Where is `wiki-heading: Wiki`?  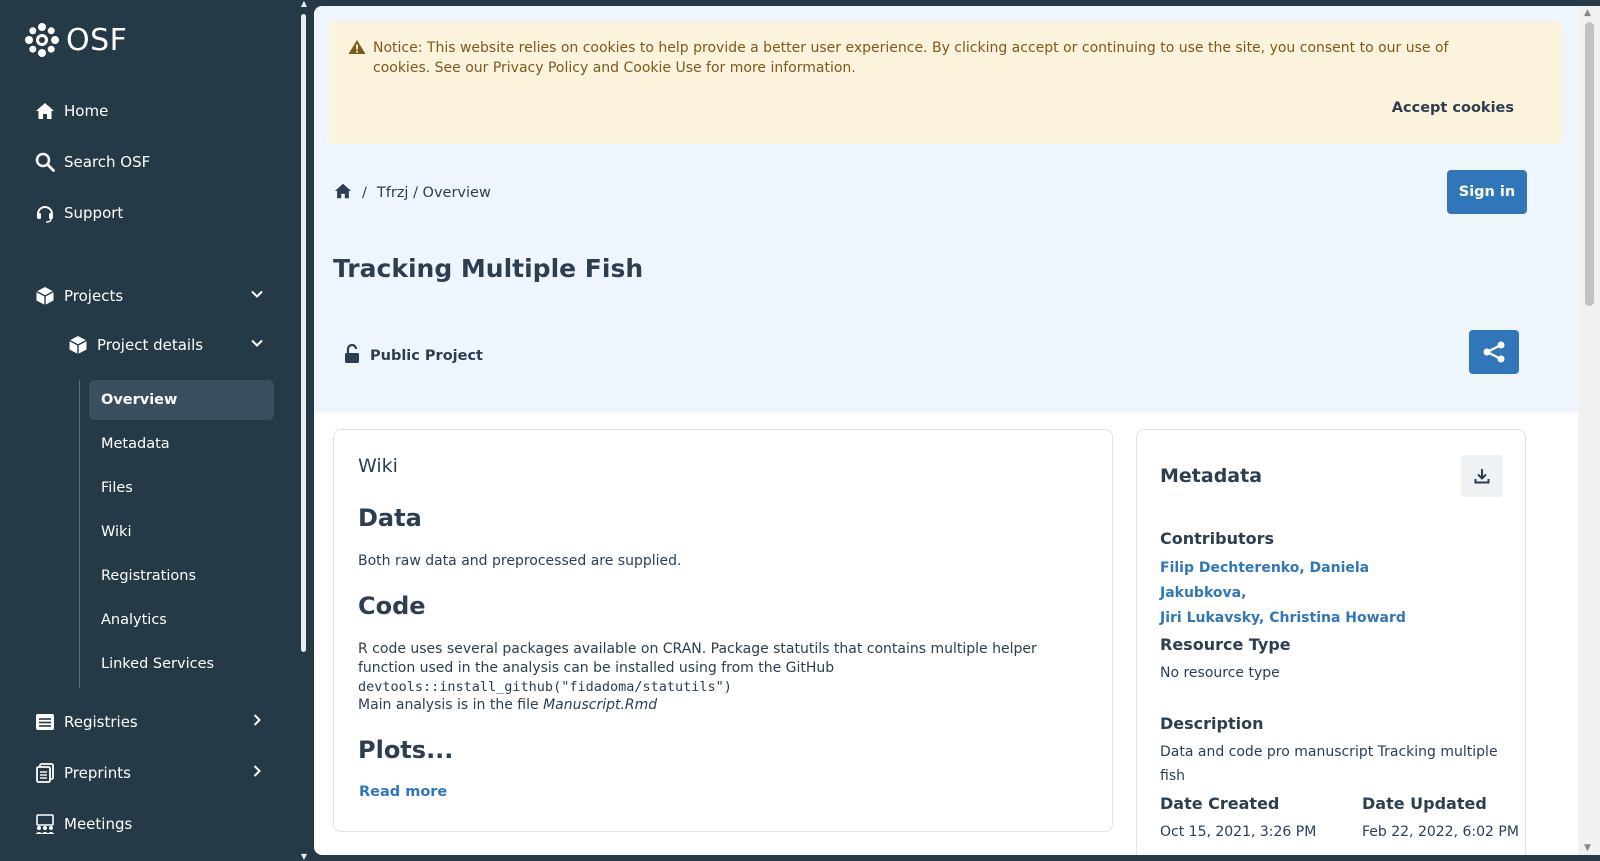 wiki-heading: Wiki is located at coordinates (378, 466).